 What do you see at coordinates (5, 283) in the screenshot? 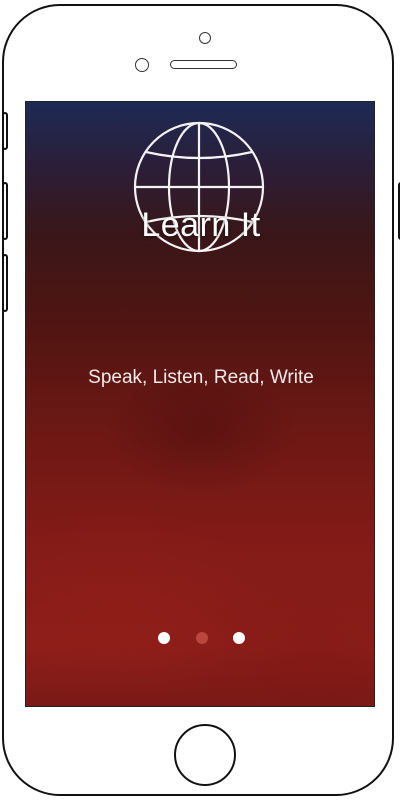
I see `volume-down-button` at bounding box center [5, 283].